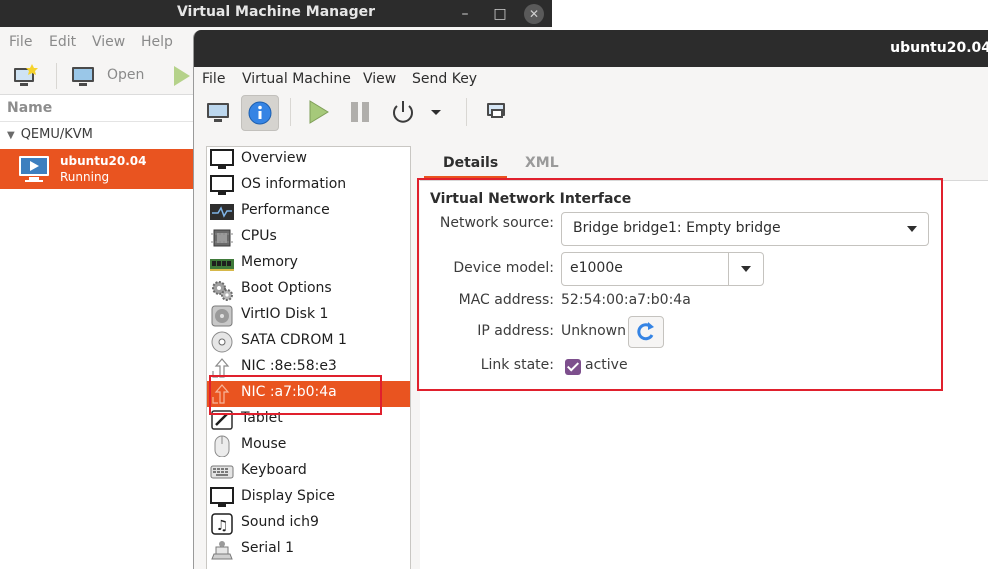  I want to click on sound-icon: ♫, so click(222, 524).